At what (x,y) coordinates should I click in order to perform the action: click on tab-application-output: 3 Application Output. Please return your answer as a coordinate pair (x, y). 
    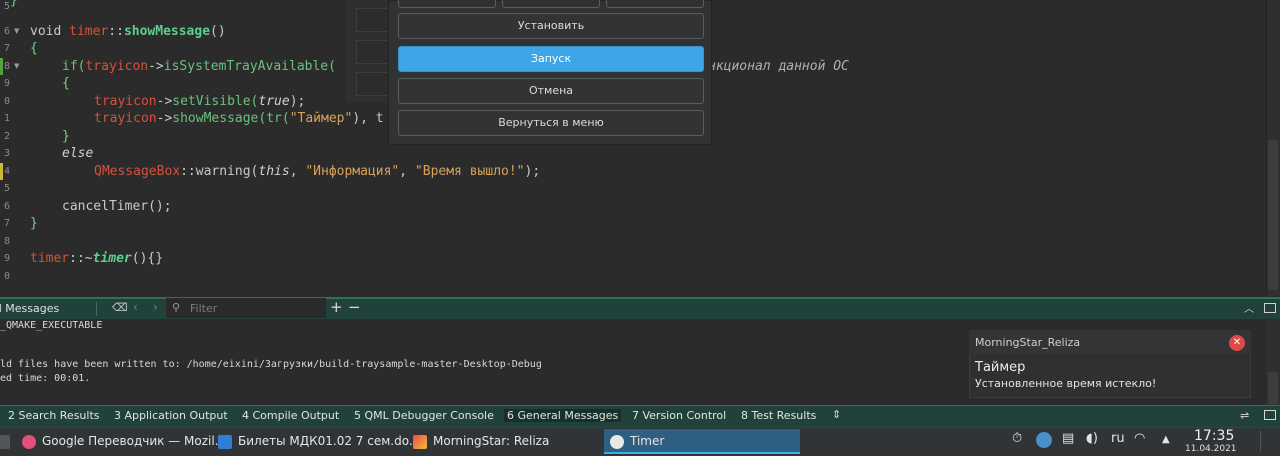
    Looking at the image, I should click on (171, 415).